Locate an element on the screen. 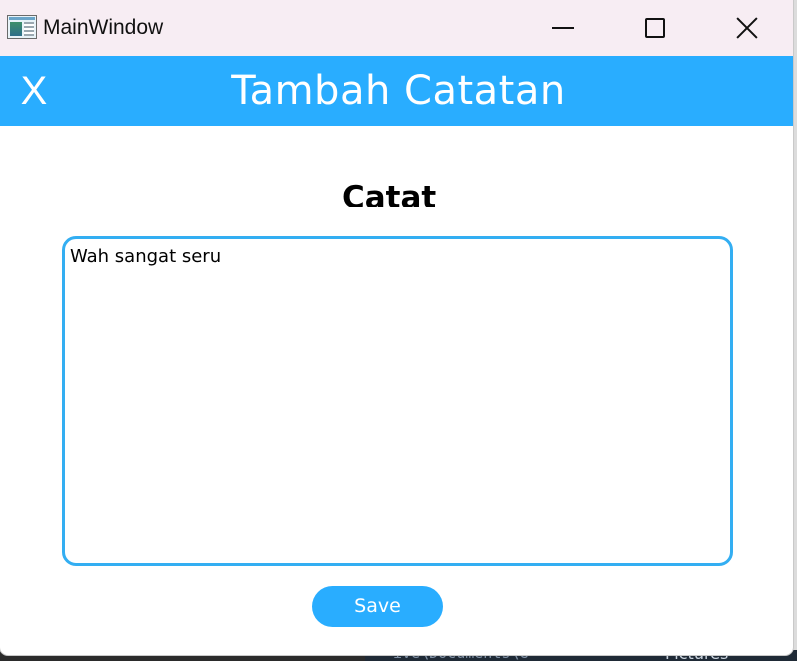  window-title: MainWindow is located at coordinates (103, 27).